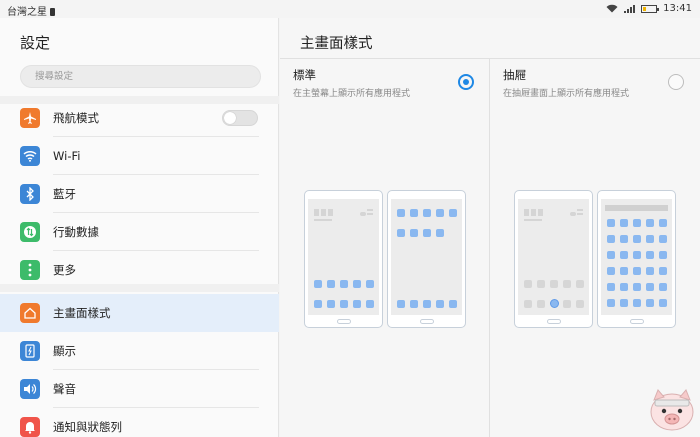 The image size is (700, 437). I want to click on battery-icon, so click(650, 8).